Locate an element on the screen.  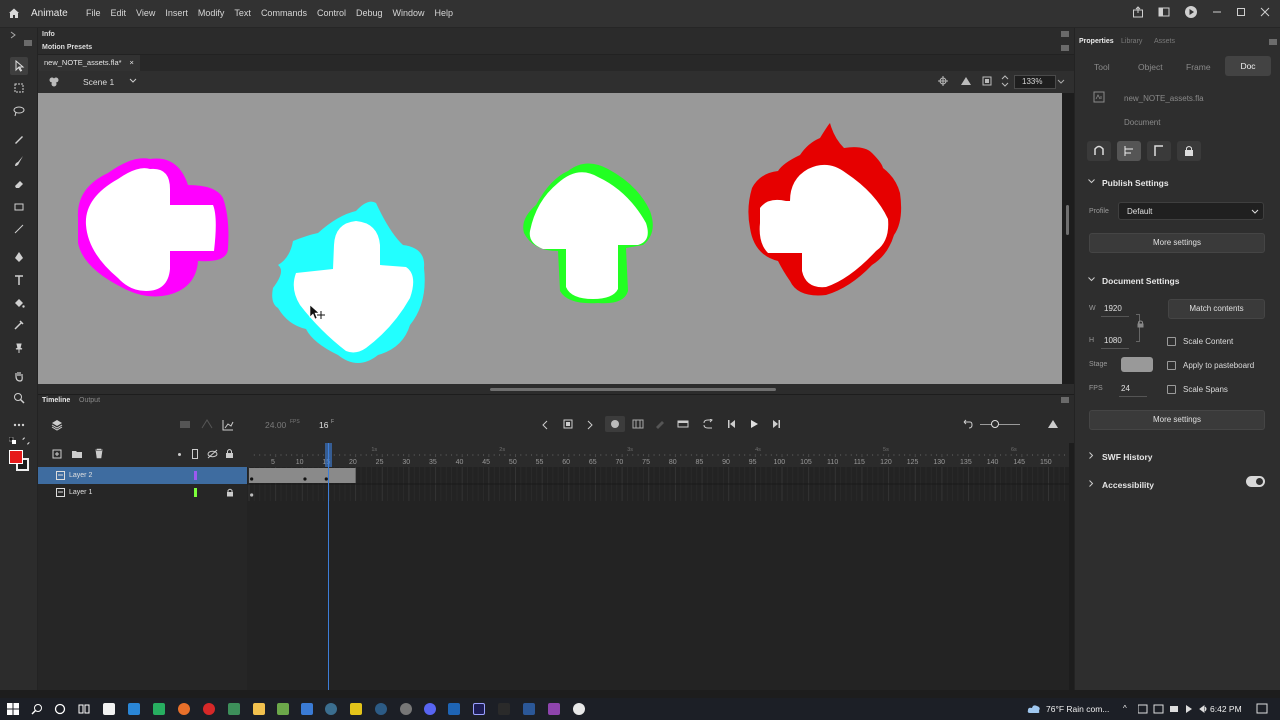
subtab-object: Object is located at coordinates (1150, 67).